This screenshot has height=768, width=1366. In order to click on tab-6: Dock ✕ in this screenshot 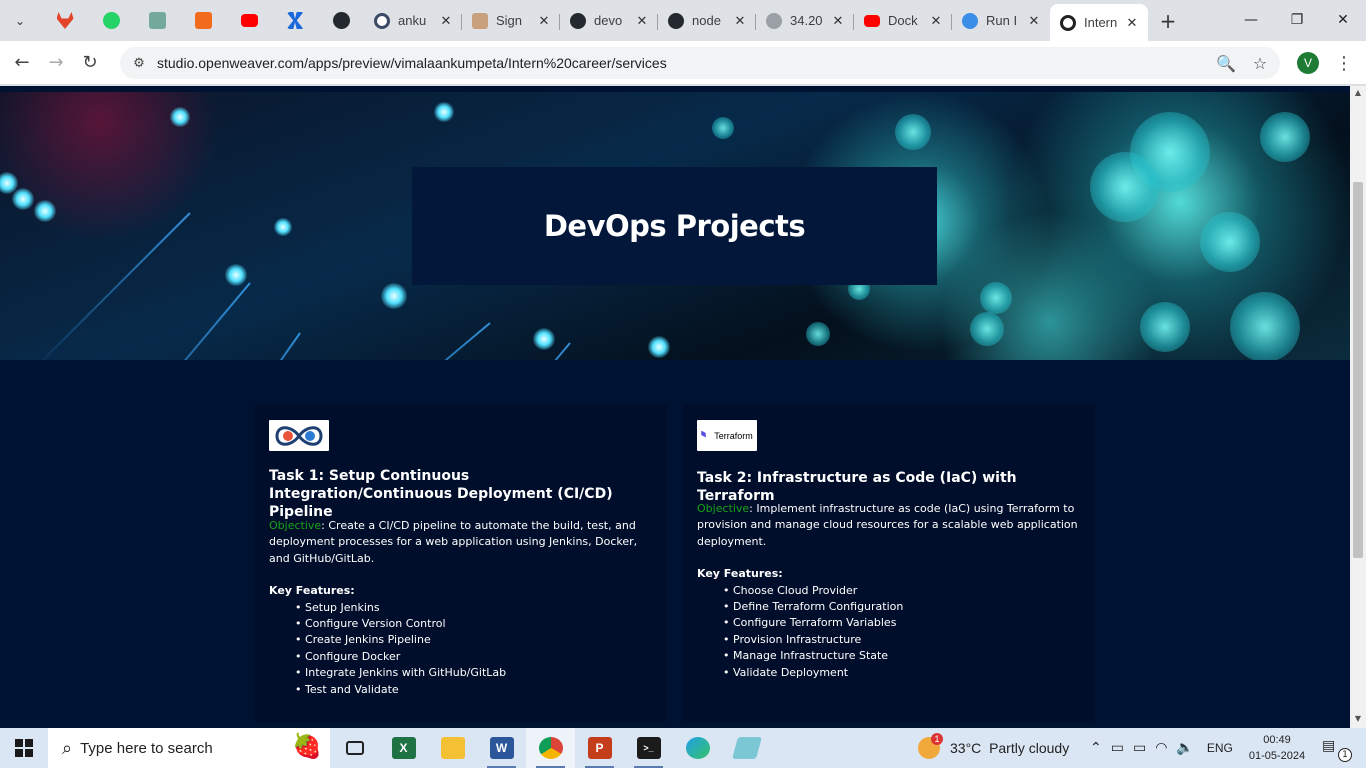, I will do `click(903, 21)`.